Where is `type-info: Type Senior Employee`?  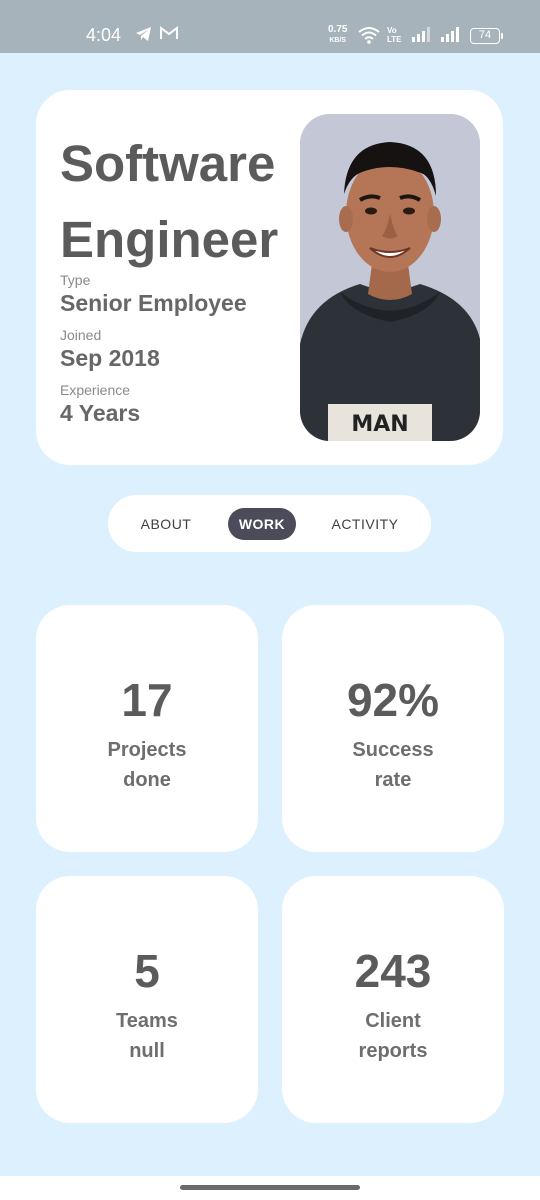 type-info: Type Senior Employee is located at coordinates (153, 294).